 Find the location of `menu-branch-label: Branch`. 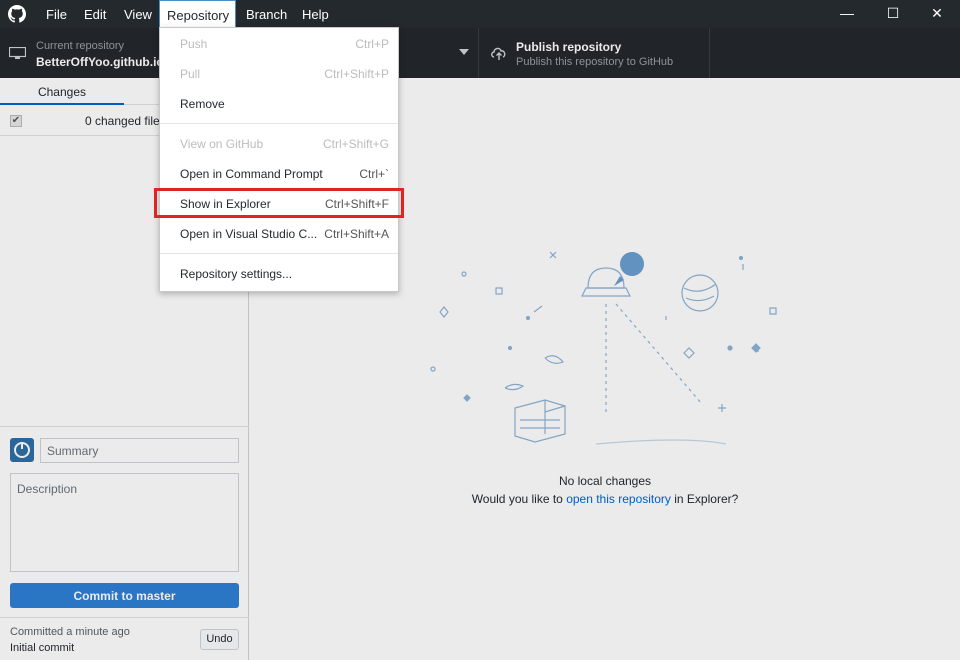

menu-branch-label: Branch is located at coordinates (267, 14).